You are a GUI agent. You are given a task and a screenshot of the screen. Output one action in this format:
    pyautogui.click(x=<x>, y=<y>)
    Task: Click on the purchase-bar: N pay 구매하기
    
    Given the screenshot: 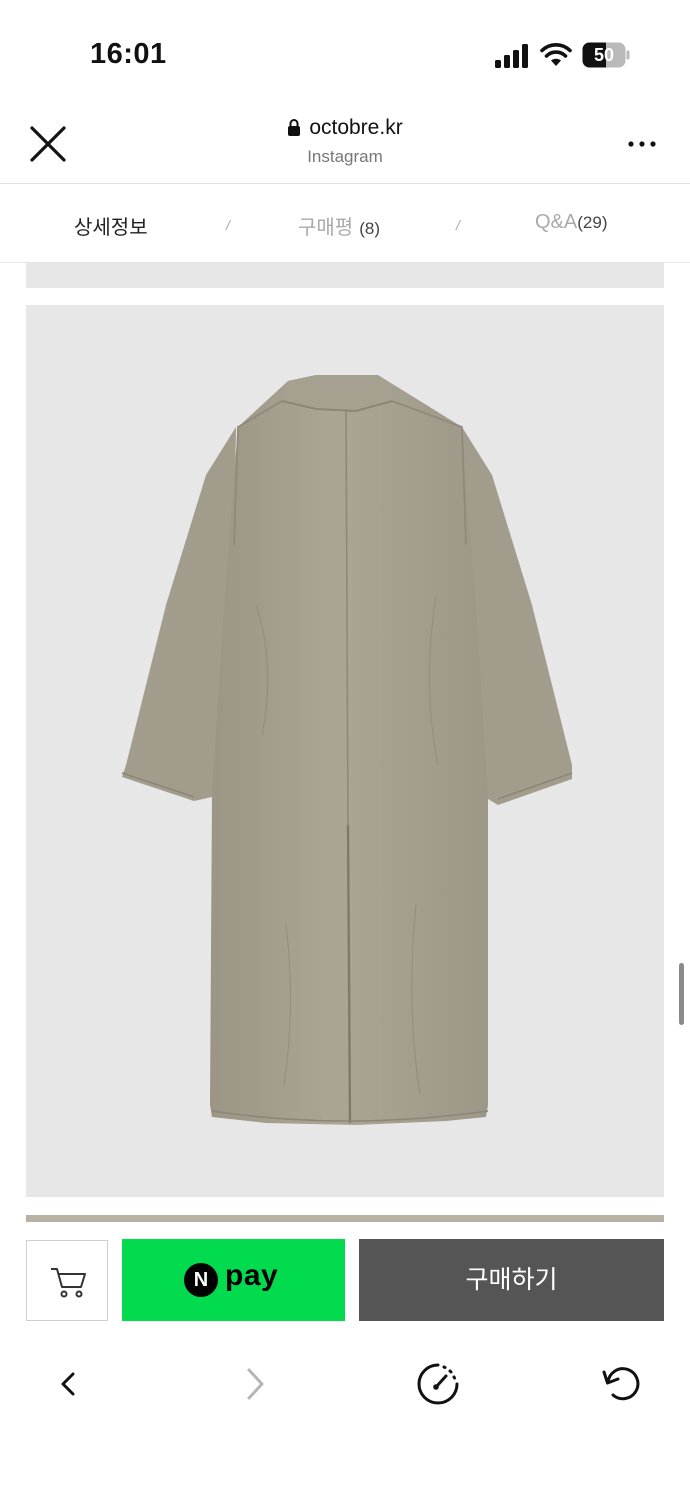 What is the action you would take?
    pyautogui.click(x=345, y=1281)
    